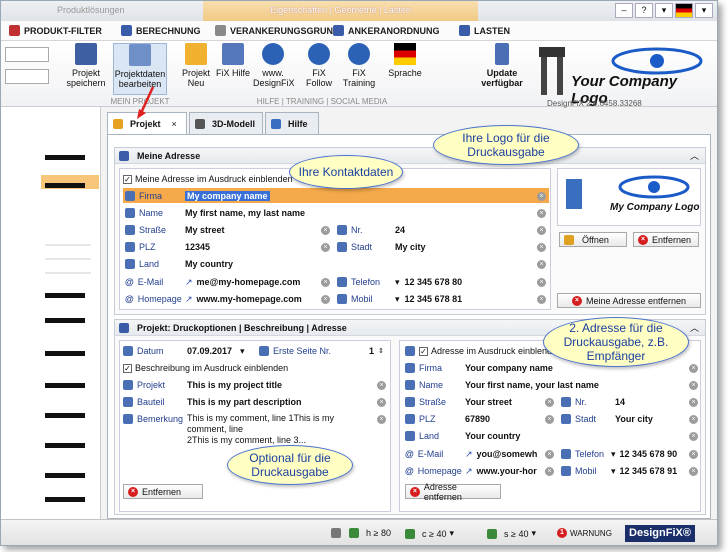 The image size is (728, 552). What do you see at coordinates (434, 299) in the screenshot?
I see `mobile-field: 12 345 678 81` at bounding box center [434, 299].